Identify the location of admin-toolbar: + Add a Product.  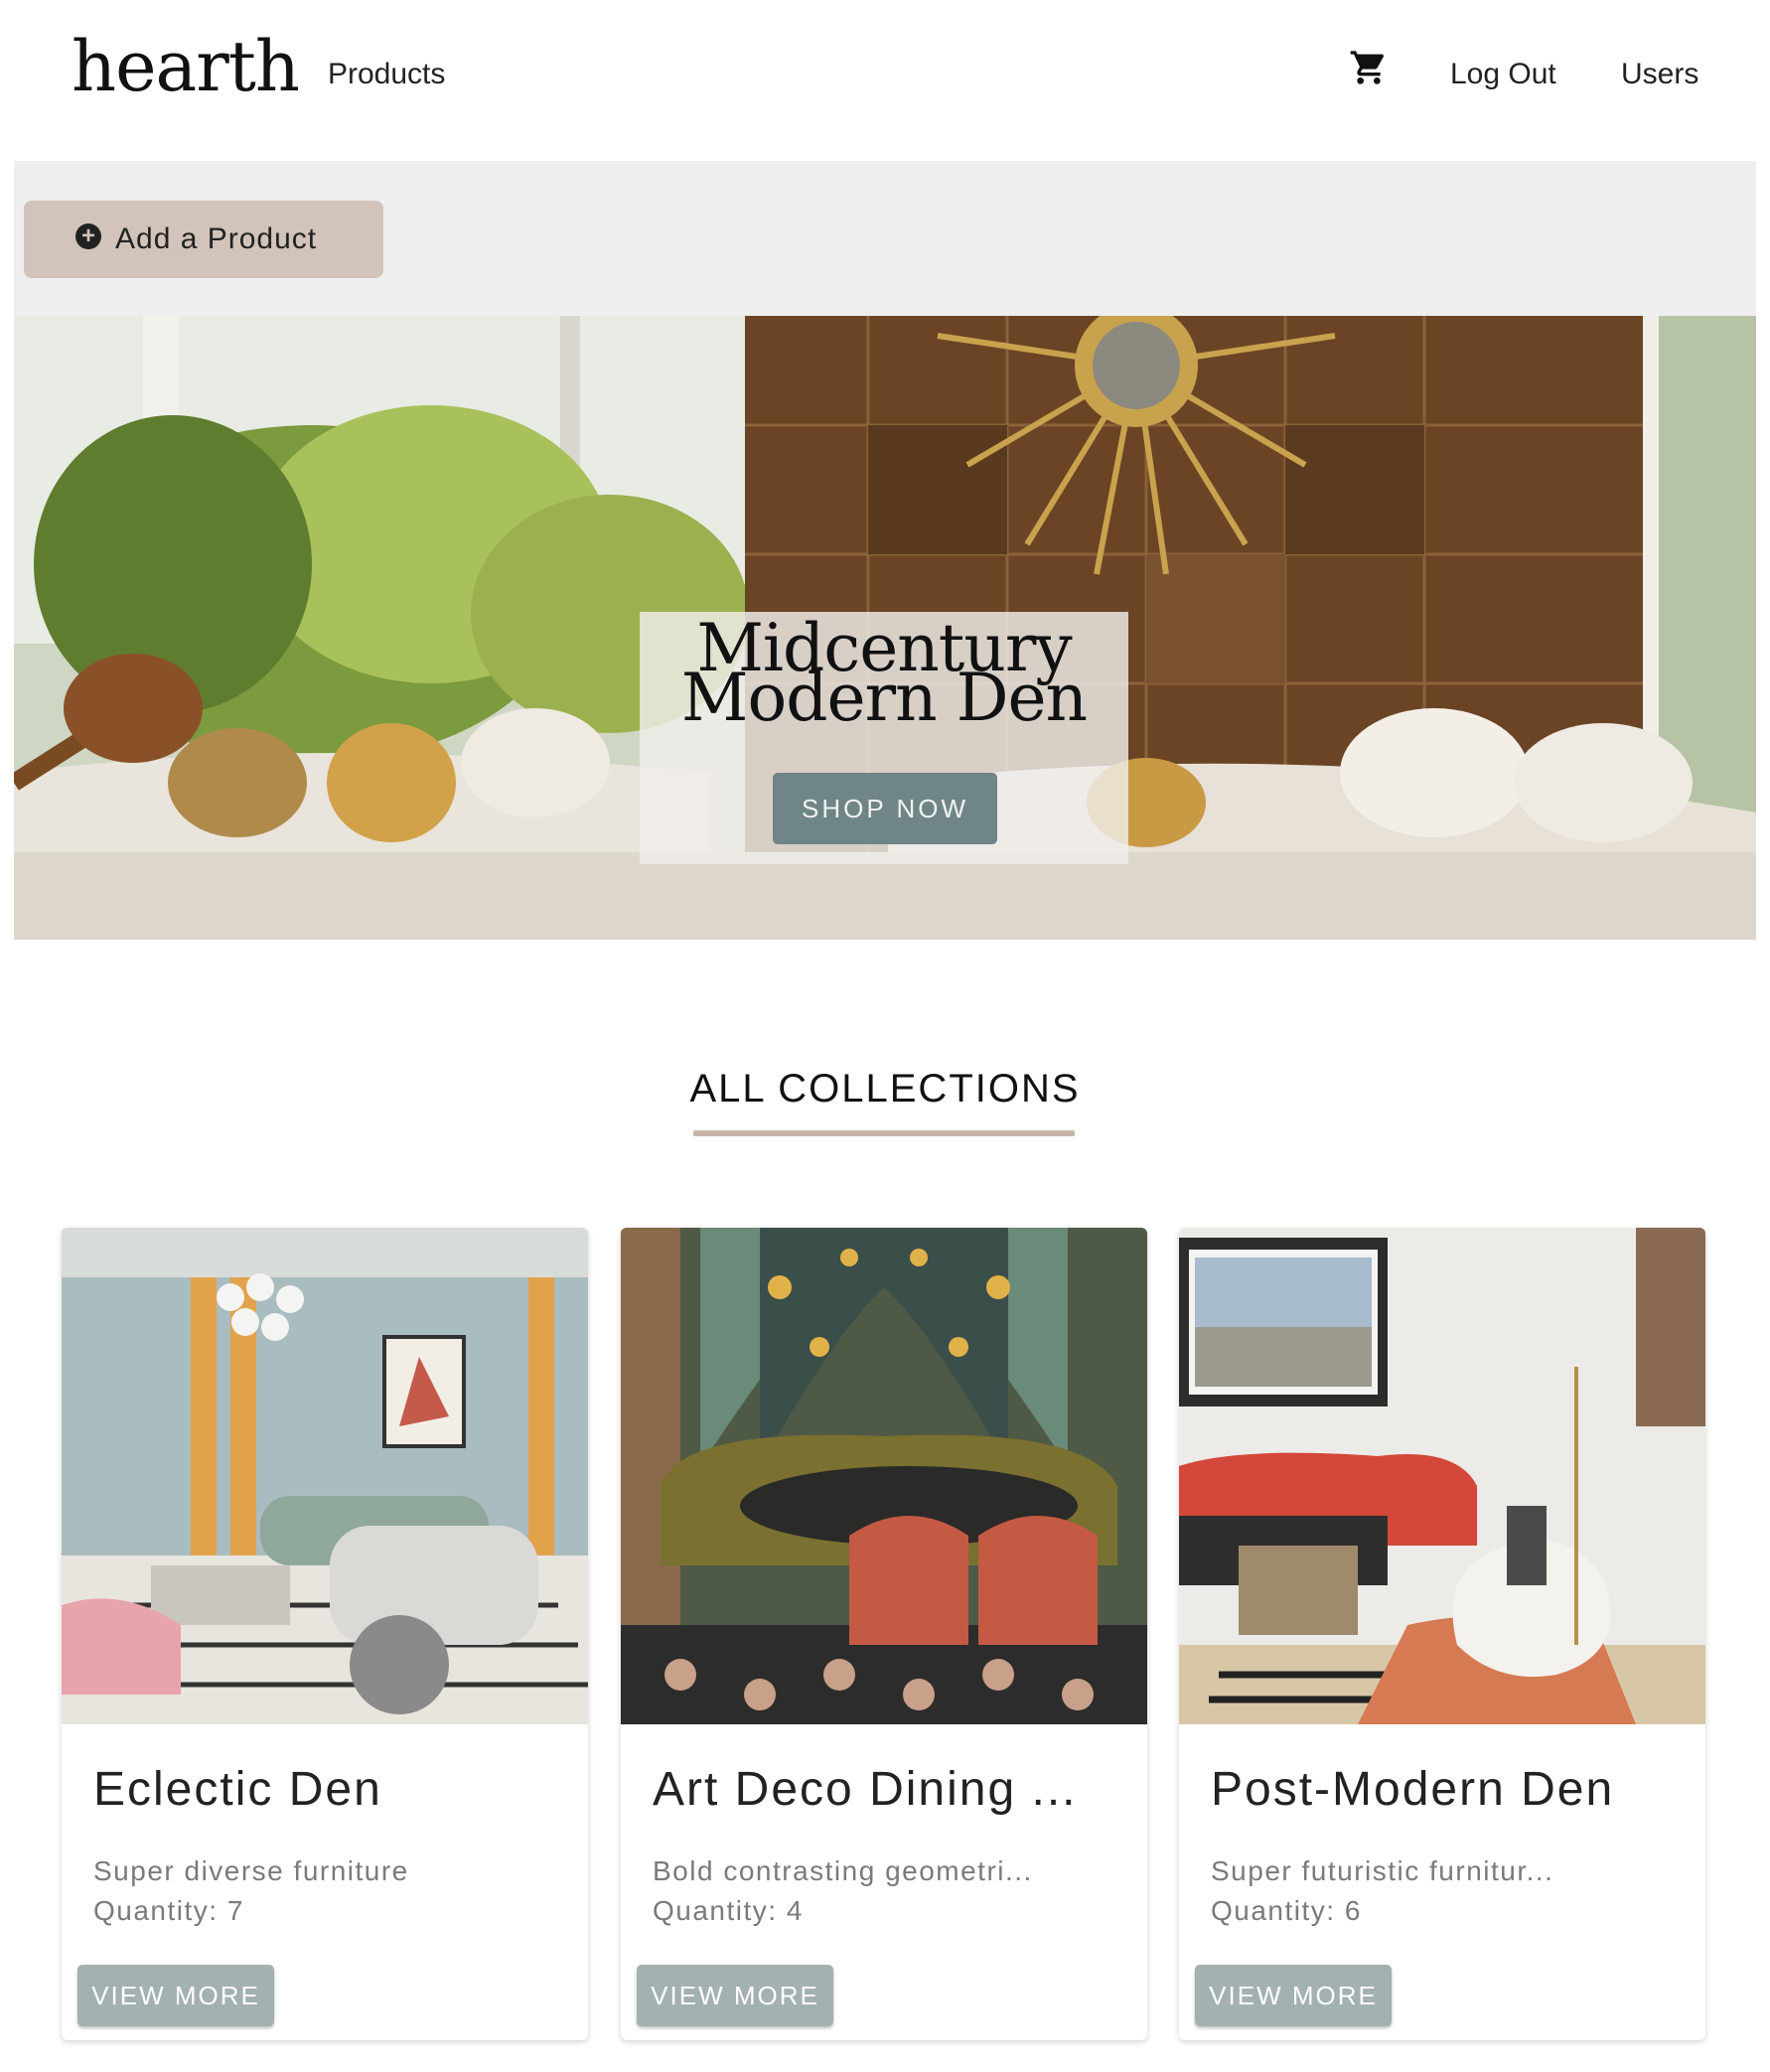
(885, 238).